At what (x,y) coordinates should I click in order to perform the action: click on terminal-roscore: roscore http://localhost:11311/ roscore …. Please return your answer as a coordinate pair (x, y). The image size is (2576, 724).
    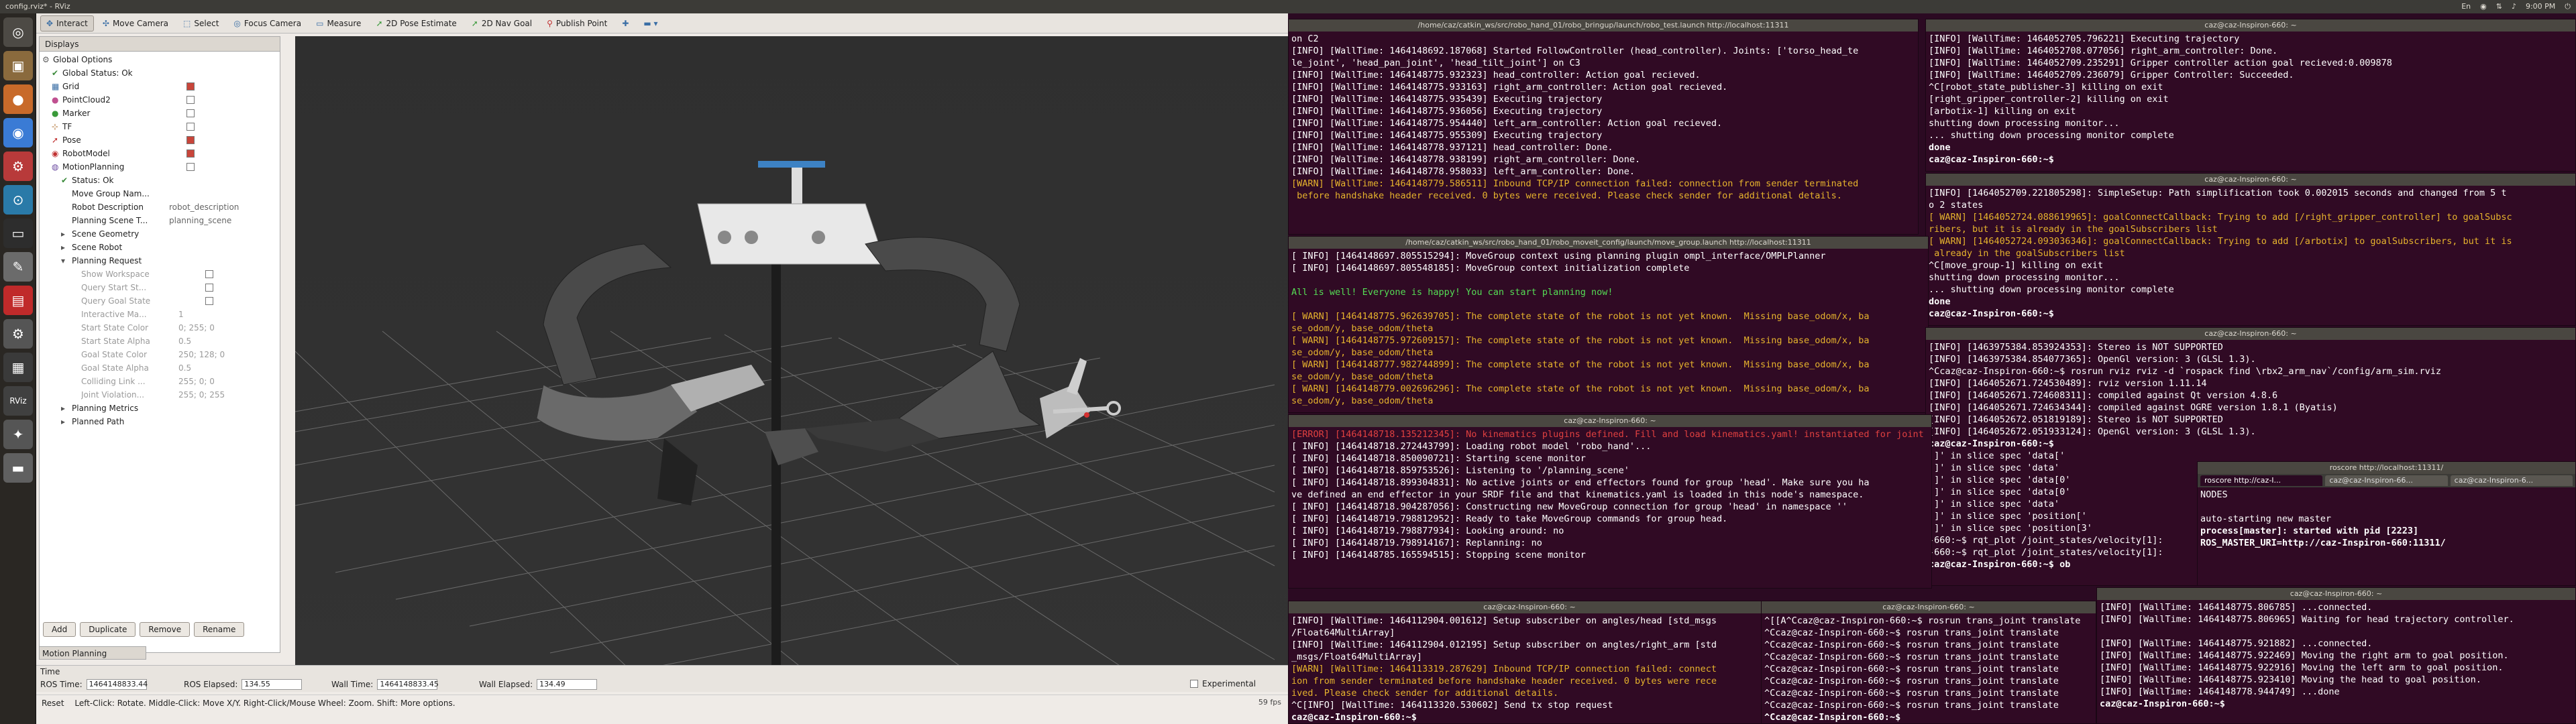
    Looking at the image, I should click on (2386, 523).